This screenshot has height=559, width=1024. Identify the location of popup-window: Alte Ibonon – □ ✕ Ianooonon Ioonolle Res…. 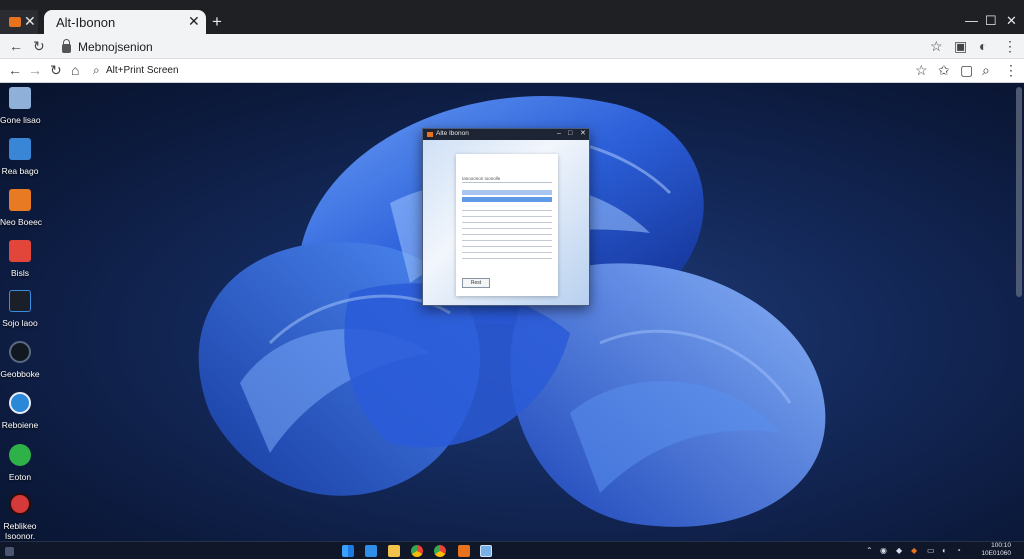
(506, 217).